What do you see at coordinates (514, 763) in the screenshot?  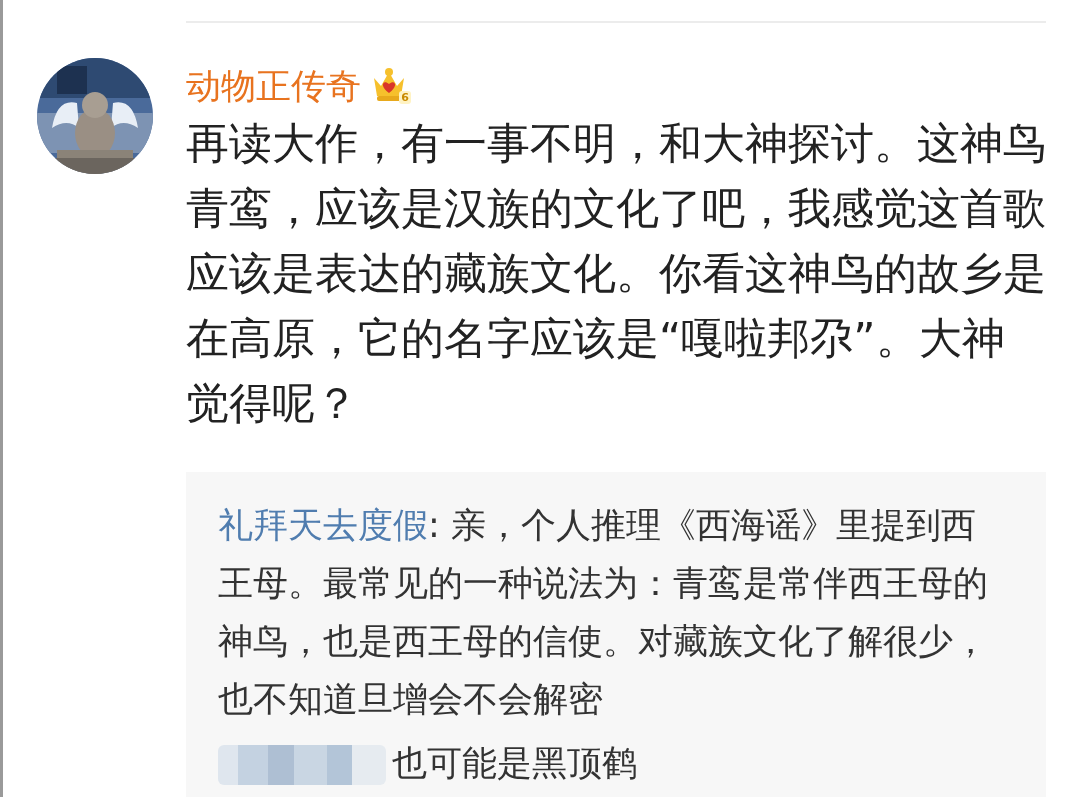 I see `reply-text: 也可能是黑顶鹤` at bounding box center [514, 763].